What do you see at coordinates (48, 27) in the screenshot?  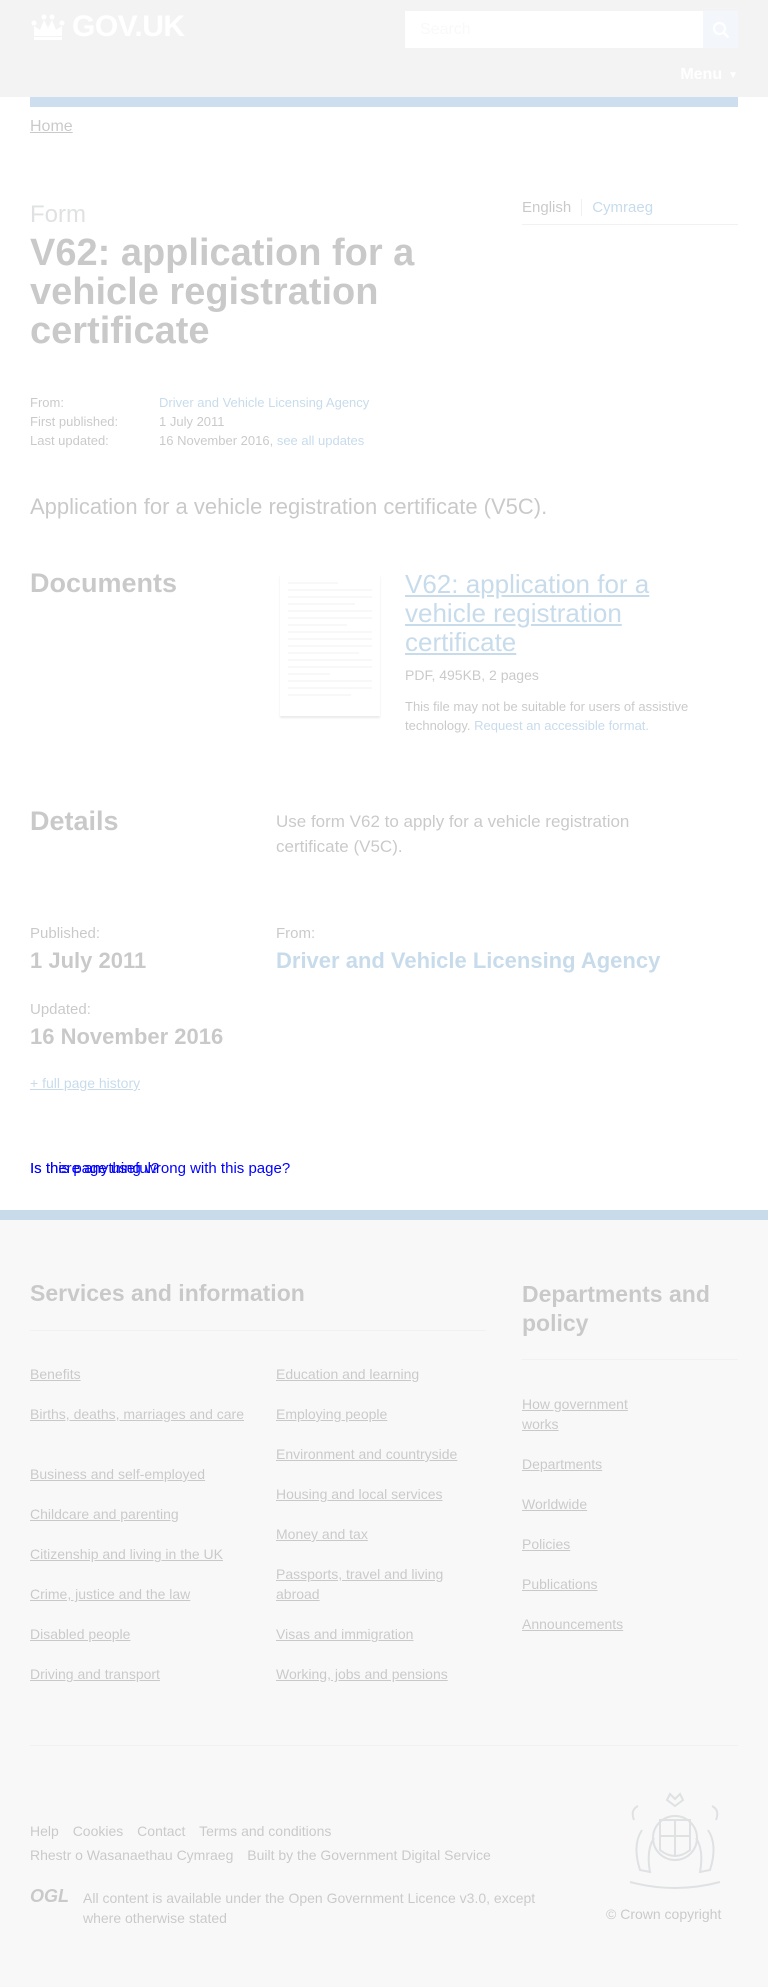 I see `crown-icon` at bounding box center [48, 27].